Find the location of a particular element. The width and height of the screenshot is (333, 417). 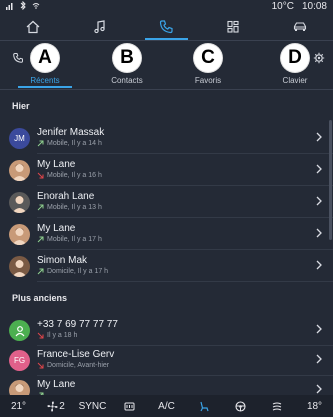

call-row: My Lane Mobile, Il y a 16 h is located at coordinates (166, 170).